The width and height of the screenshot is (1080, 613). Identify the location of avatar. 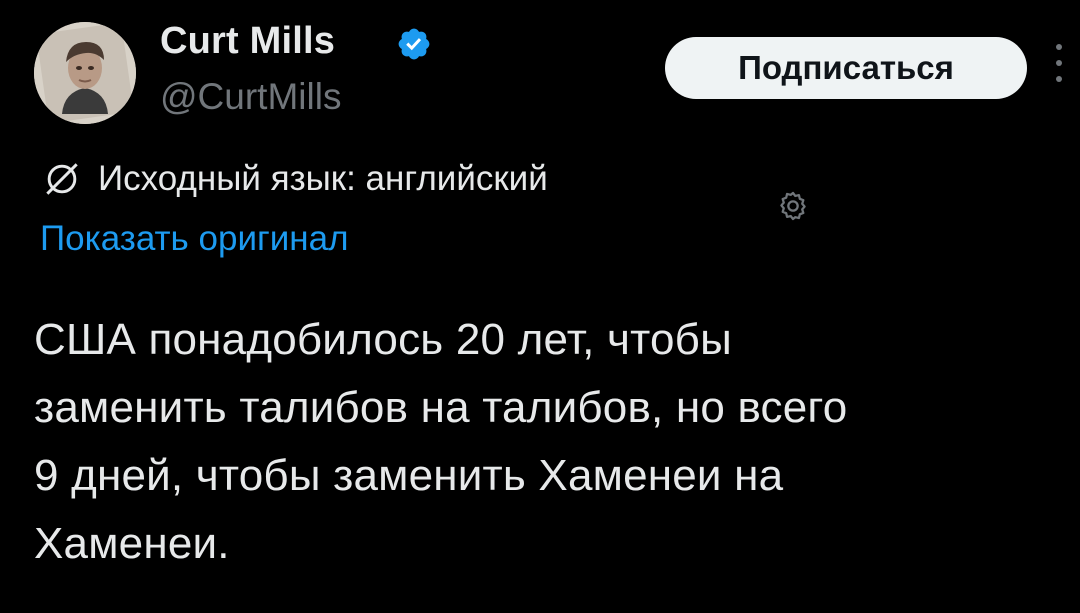
(85, 73).